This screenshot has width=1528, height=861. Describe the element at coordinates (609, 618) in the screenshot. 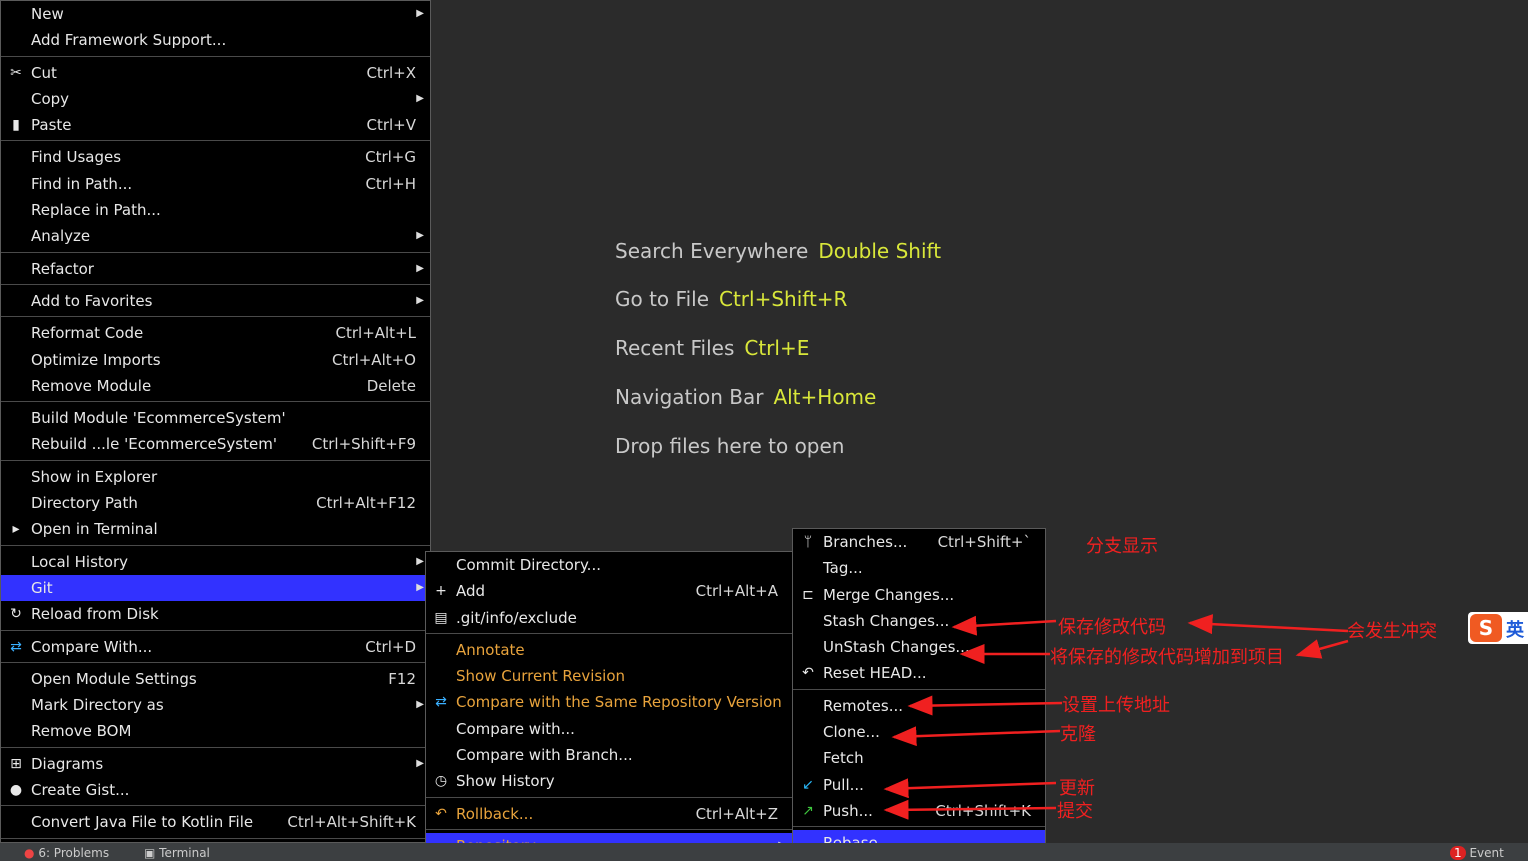

I see `menu-item-git-info-exclude: ▤ .git/info/exclude` at that location.